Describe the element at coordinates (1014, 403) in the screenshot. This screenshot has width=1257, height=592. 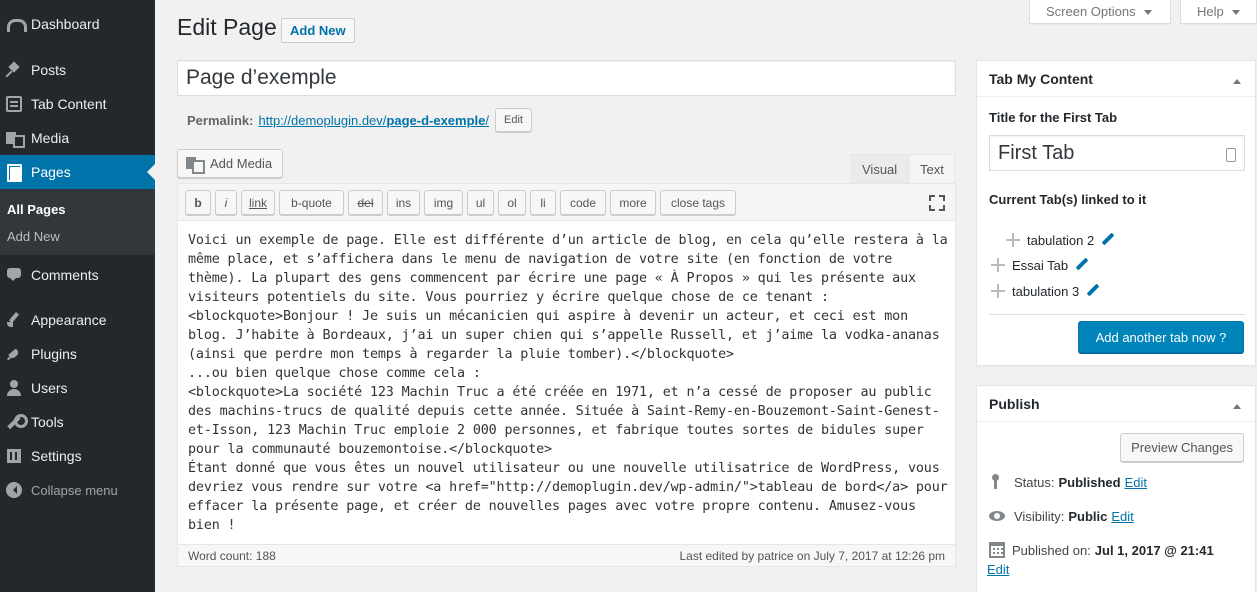
I see `publish-box-title: Publish` at that location.